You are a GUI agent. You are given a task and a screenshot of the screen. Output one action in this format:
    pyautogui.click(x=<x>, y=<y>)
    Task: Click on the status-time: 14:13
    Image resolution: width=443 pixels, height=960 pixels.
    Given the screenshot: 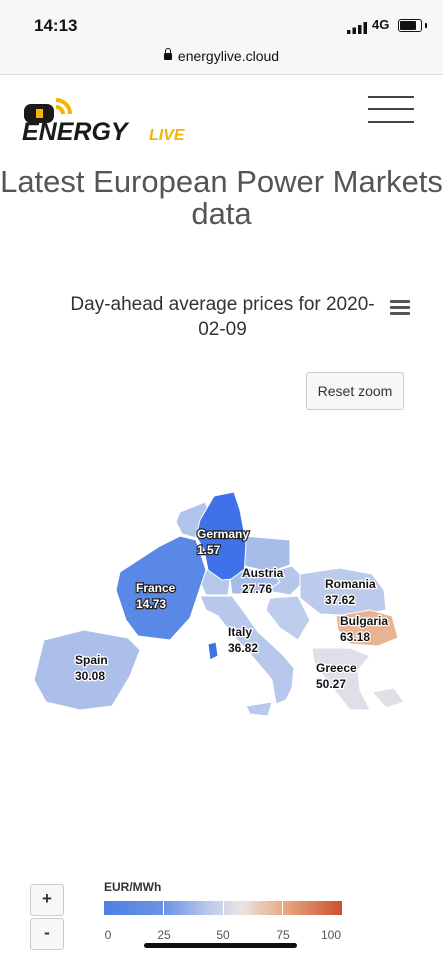 What is the action you would take?
    pyautogui.click(x=56, y=25)
    